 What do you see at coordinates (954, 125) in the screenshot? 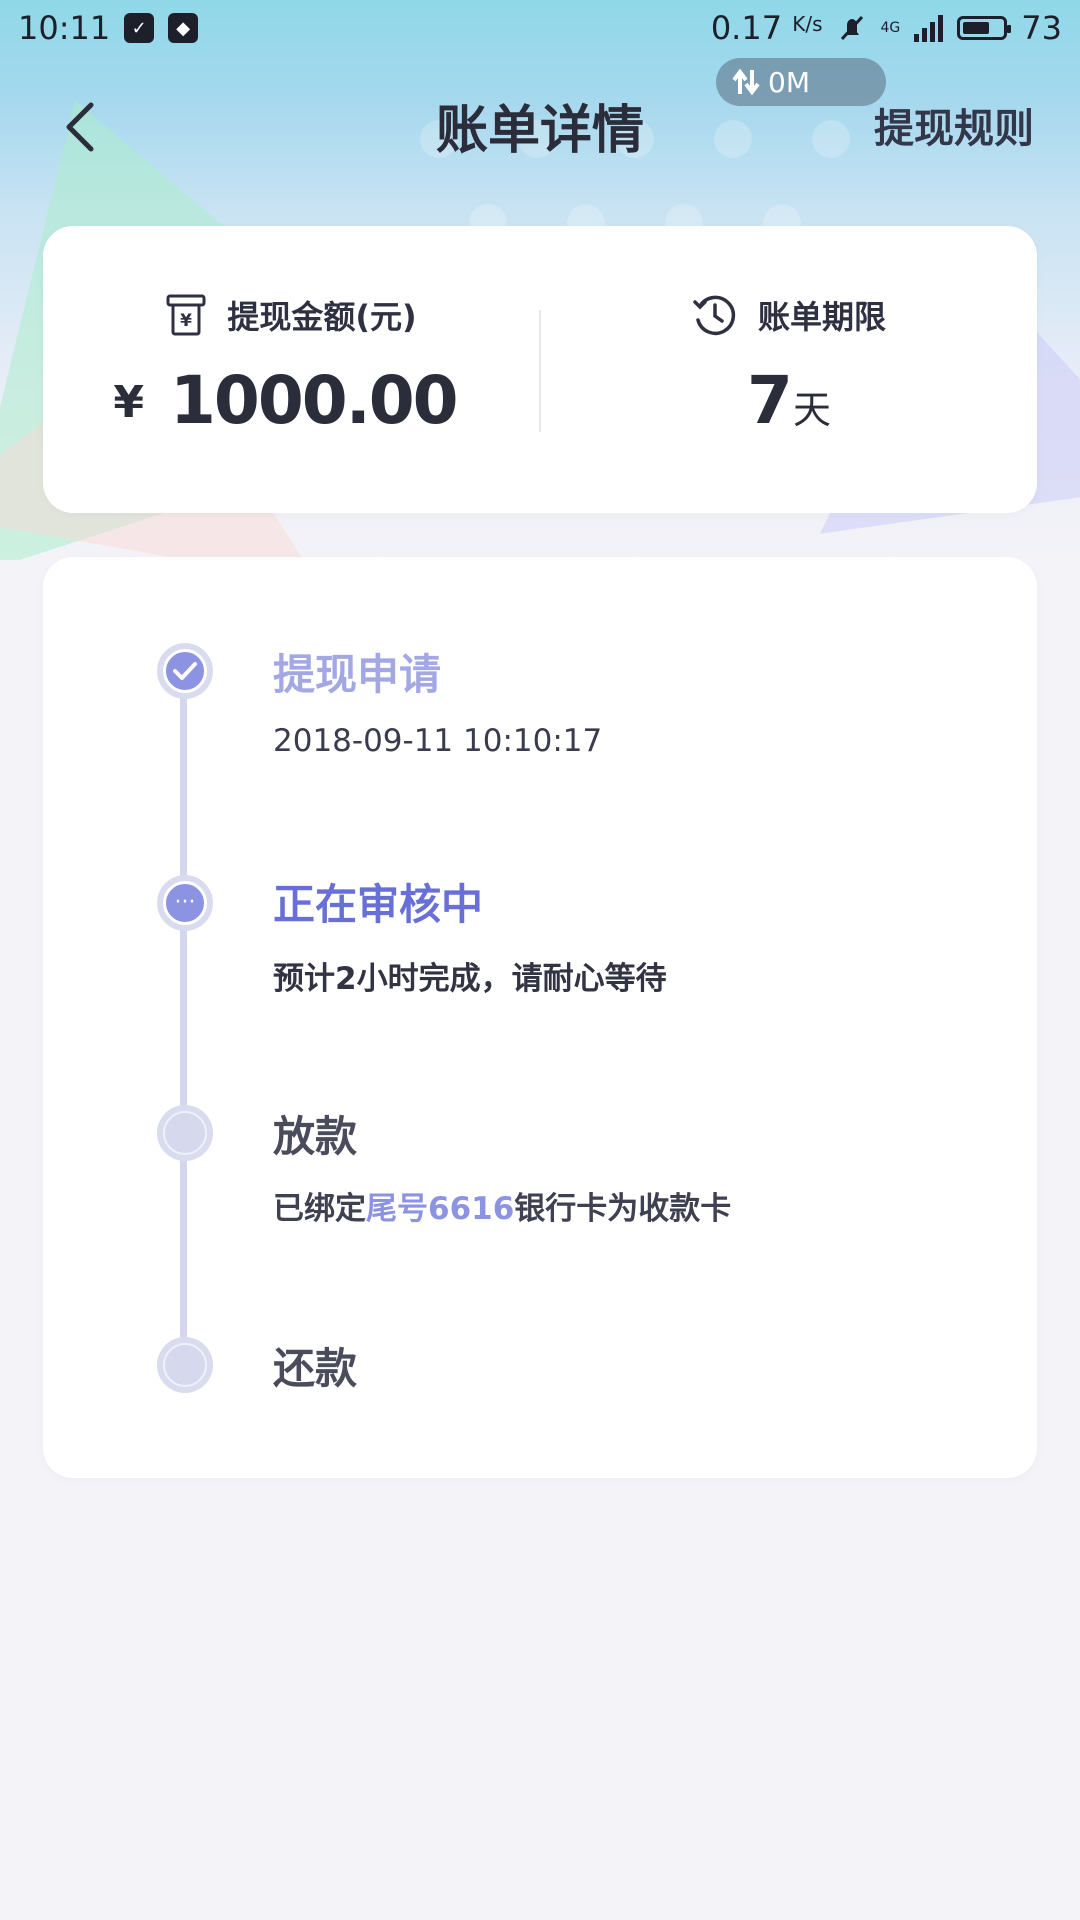
I see `withdraw-rules-link: 提现规则` at bounding box center [954, 125].